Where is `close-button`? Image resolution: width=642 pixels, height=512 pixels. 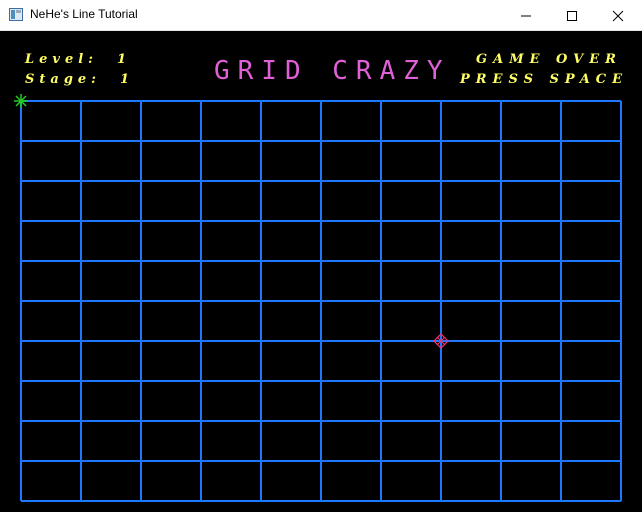
close-button is located at coordinates (618, 15).